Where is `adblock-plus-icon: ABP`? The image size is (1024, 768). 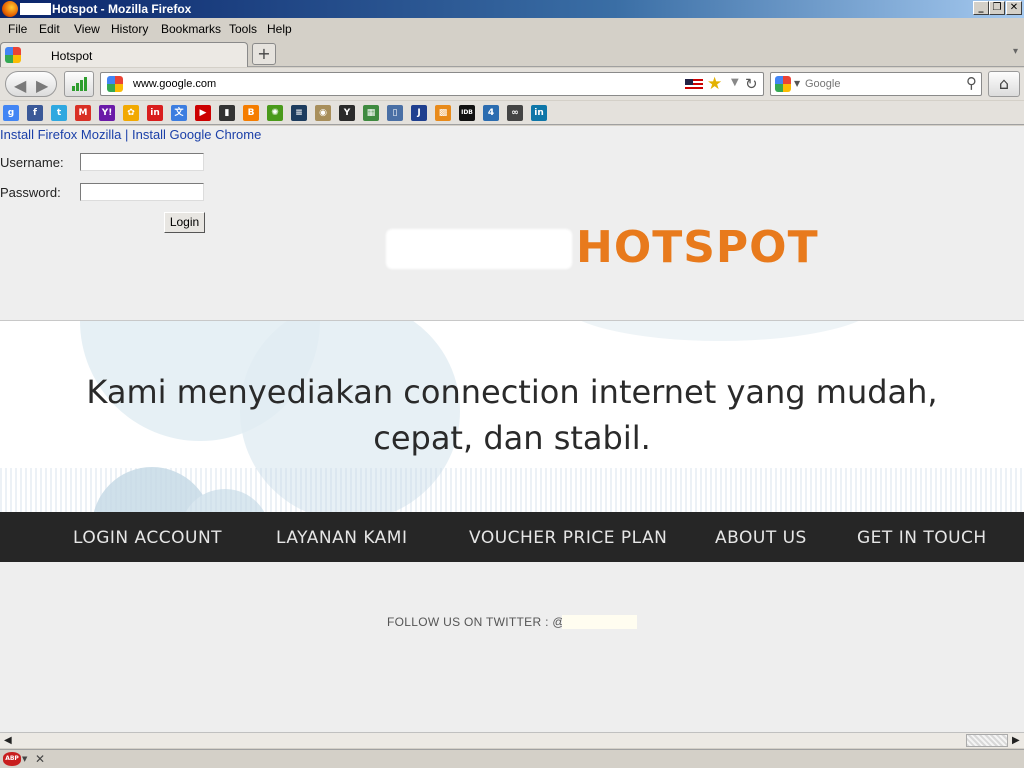 adblock-plus-icon: ABP is located at coordinates (12, 759).